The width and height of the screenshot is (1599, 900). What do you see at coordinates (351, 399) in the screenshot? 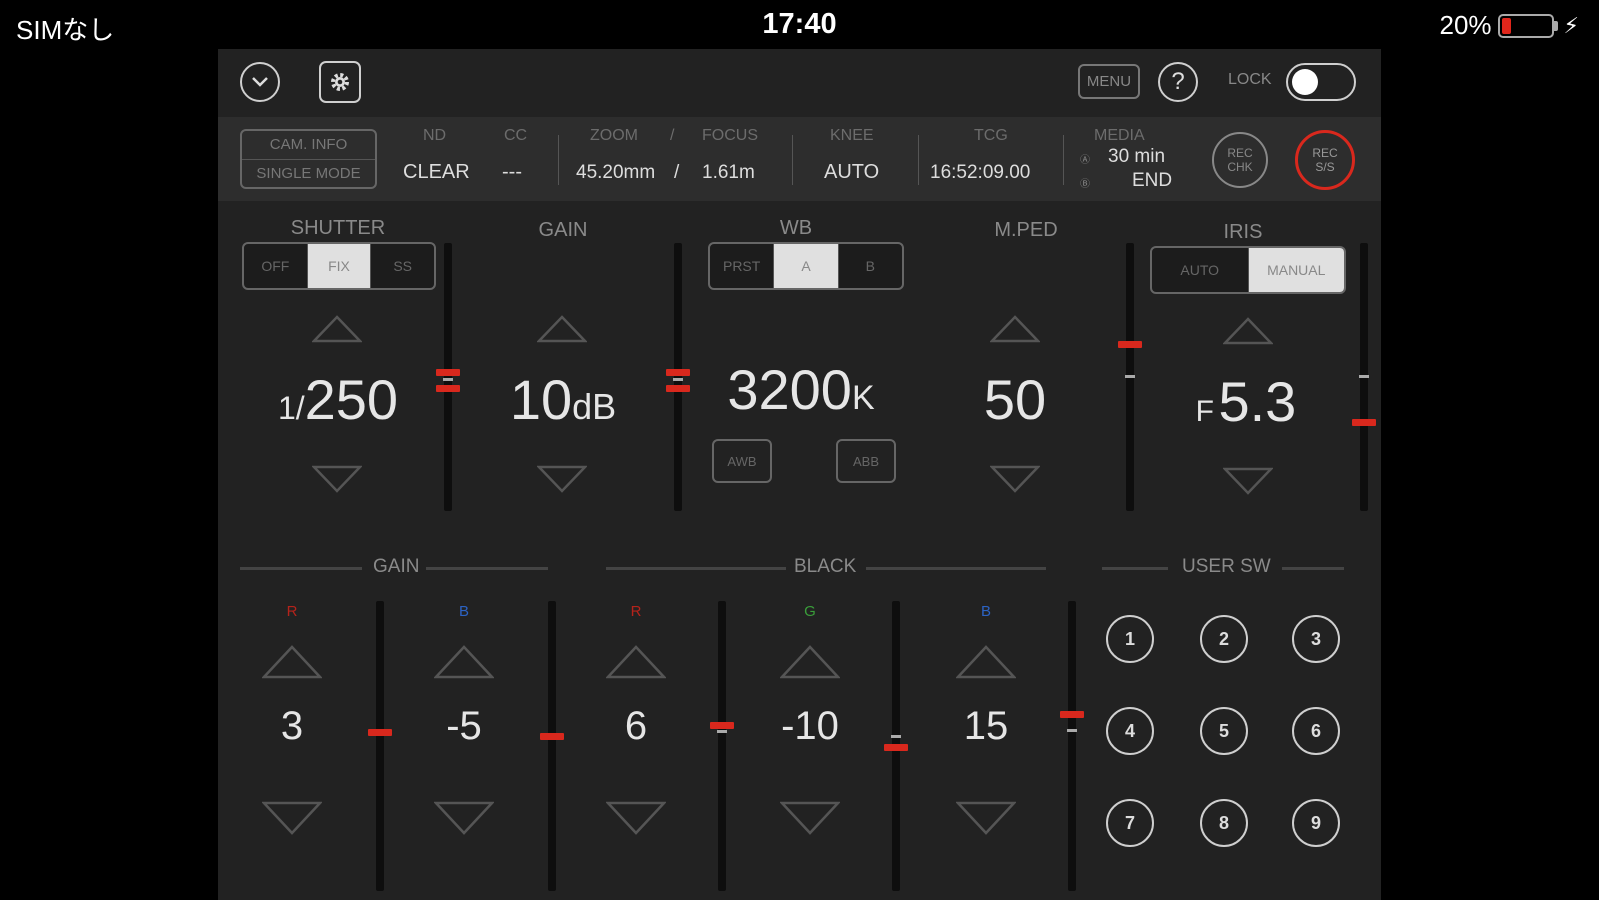
I see `shutter-value: 250` at bounding box center [351, 399].